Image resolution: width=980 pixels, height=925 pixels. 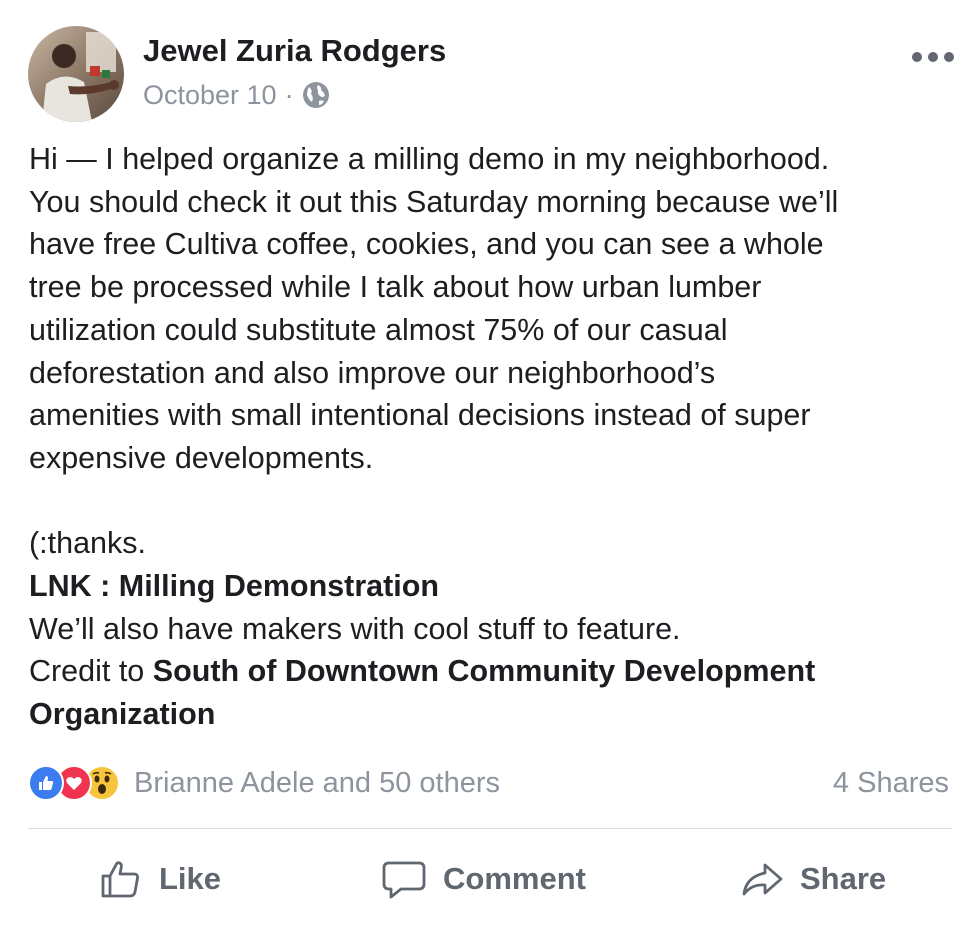 I want to click on reactions-summary: Brianne Adele and 50 others, so click(x=264, y=783).